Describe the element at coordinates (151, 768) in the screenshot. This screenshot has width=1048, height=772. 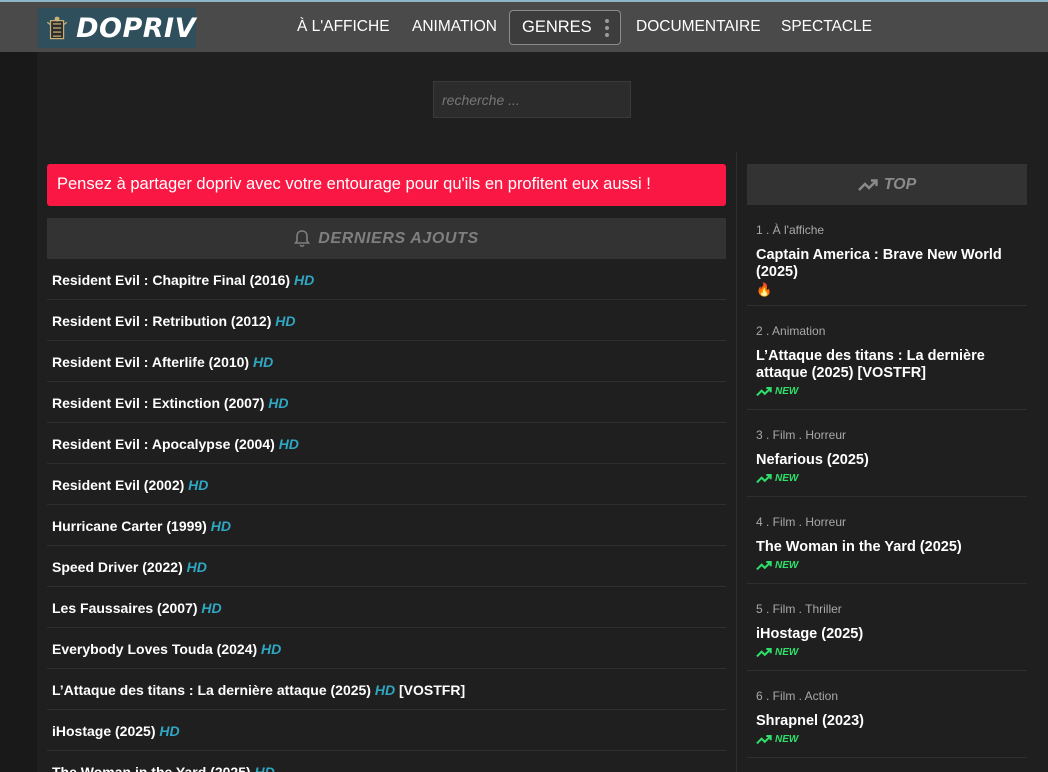
I see `item-title: The Woman in the Yard (2025)` at that location.